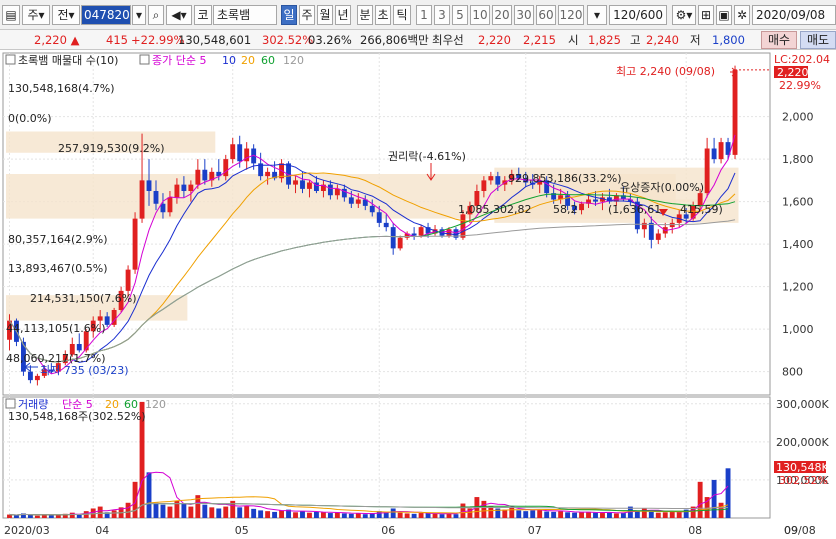 The image size is (836, 539). What do you see at coordinates (179, 15) in the screenshot?
I see `speaker-icon: ◀▾` at bounding box center [179, 15].